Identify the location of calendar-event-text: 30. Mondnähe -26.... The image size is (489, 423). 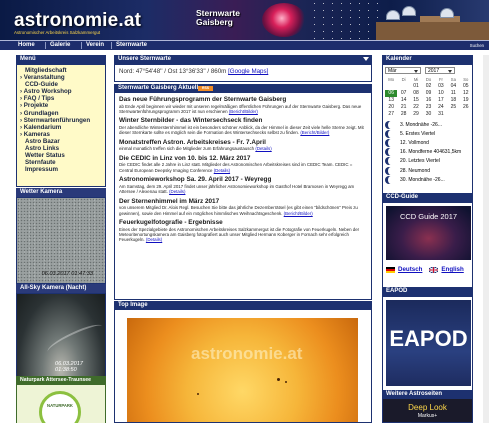
(422, 179).